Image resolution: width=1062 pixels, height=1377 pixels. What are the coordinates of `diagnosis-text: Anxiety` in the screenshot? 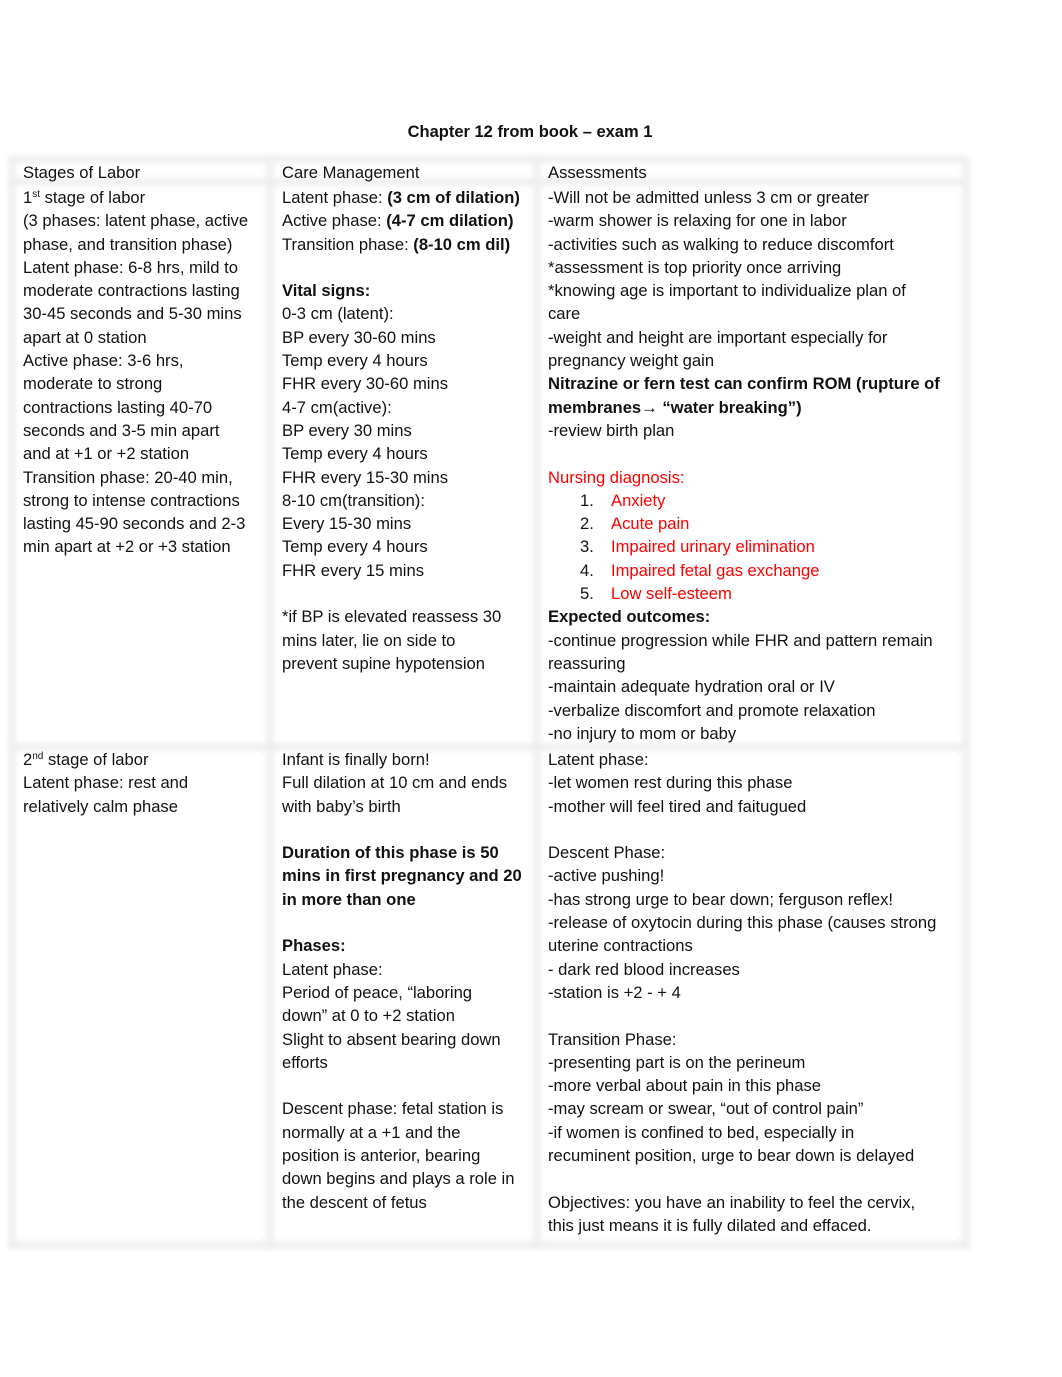 It's located at (638, 500).